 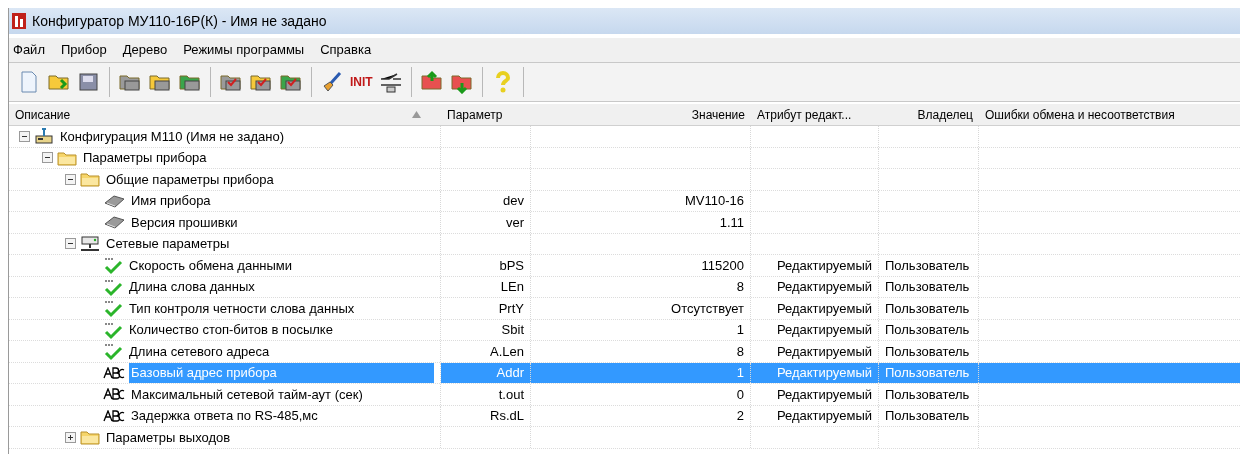 I want to click on table-cell-text: 1.11, so click(x=731, y=222).